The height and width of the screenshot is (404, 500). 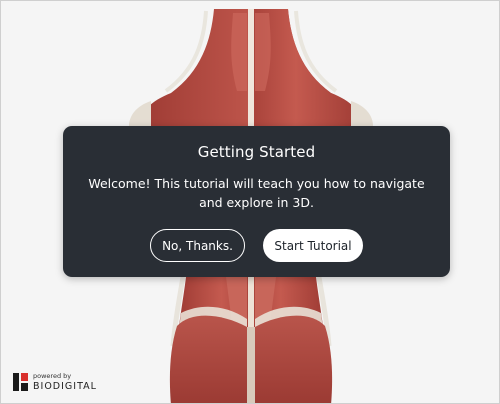 What do you see at coordinates (65, 386) in the screenshot?
I see `brand-name: BIODIGITAL` at bounding box center [65, 386].